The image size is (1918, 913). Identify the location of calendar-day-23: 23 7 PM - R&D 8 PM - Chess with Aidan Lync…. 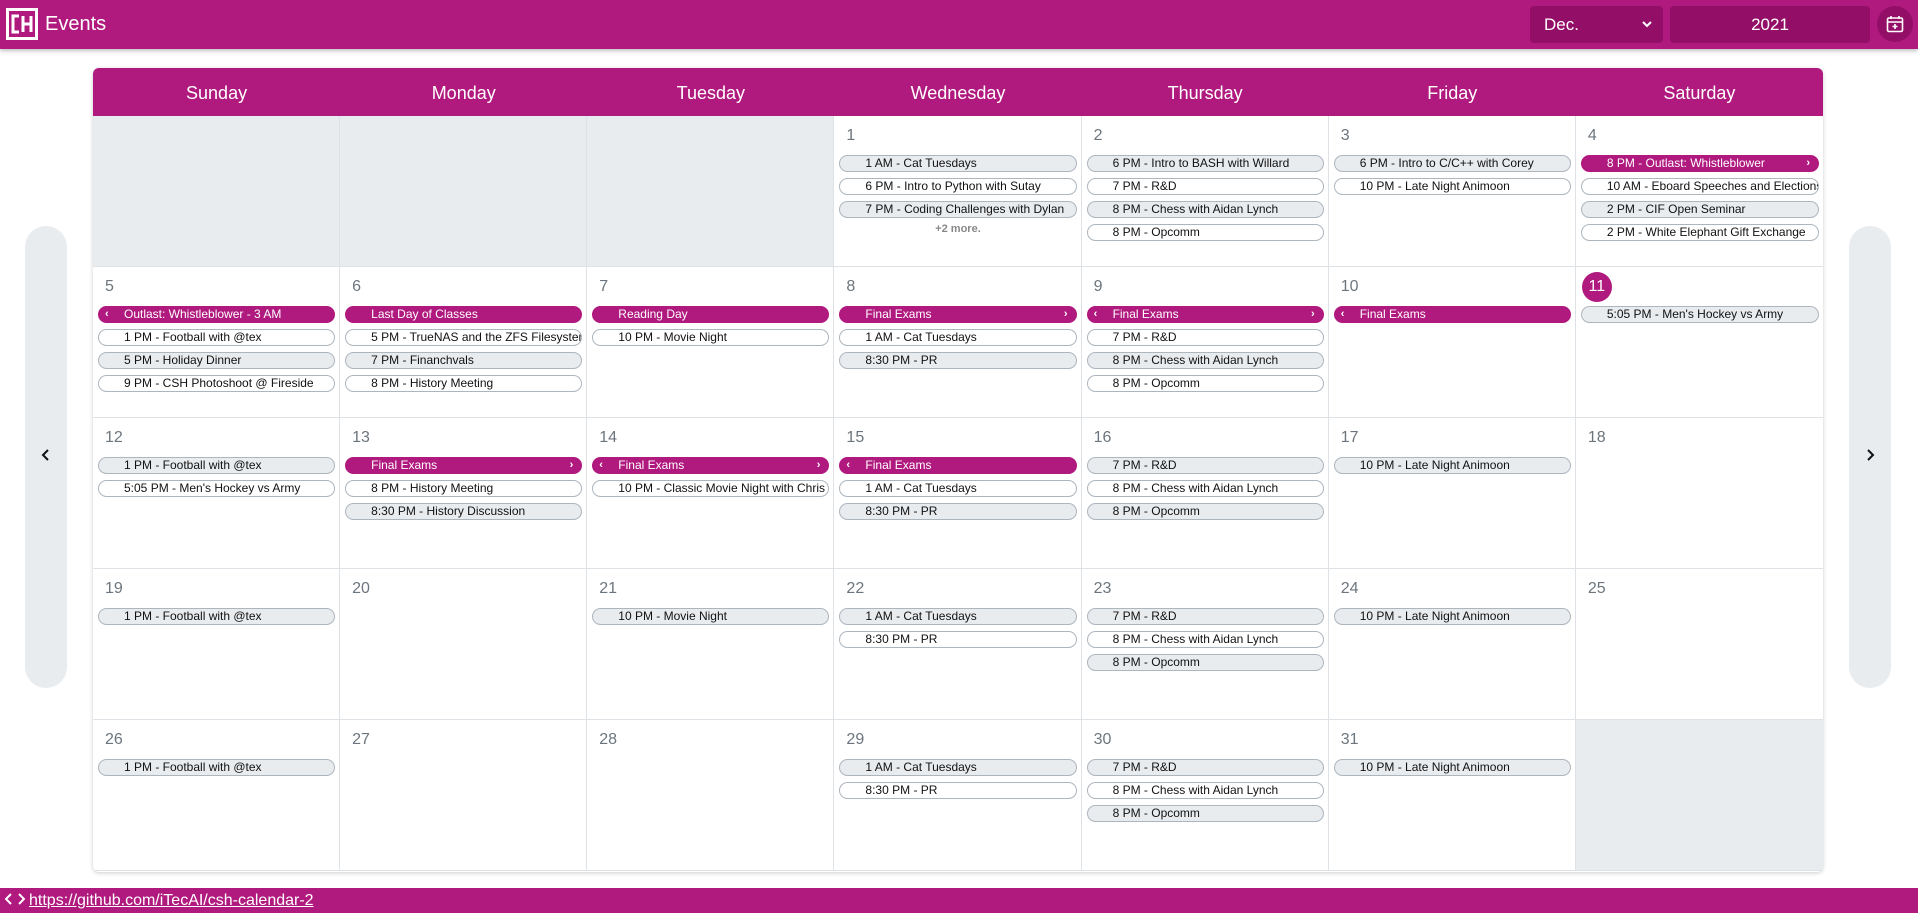
(1205, 644).